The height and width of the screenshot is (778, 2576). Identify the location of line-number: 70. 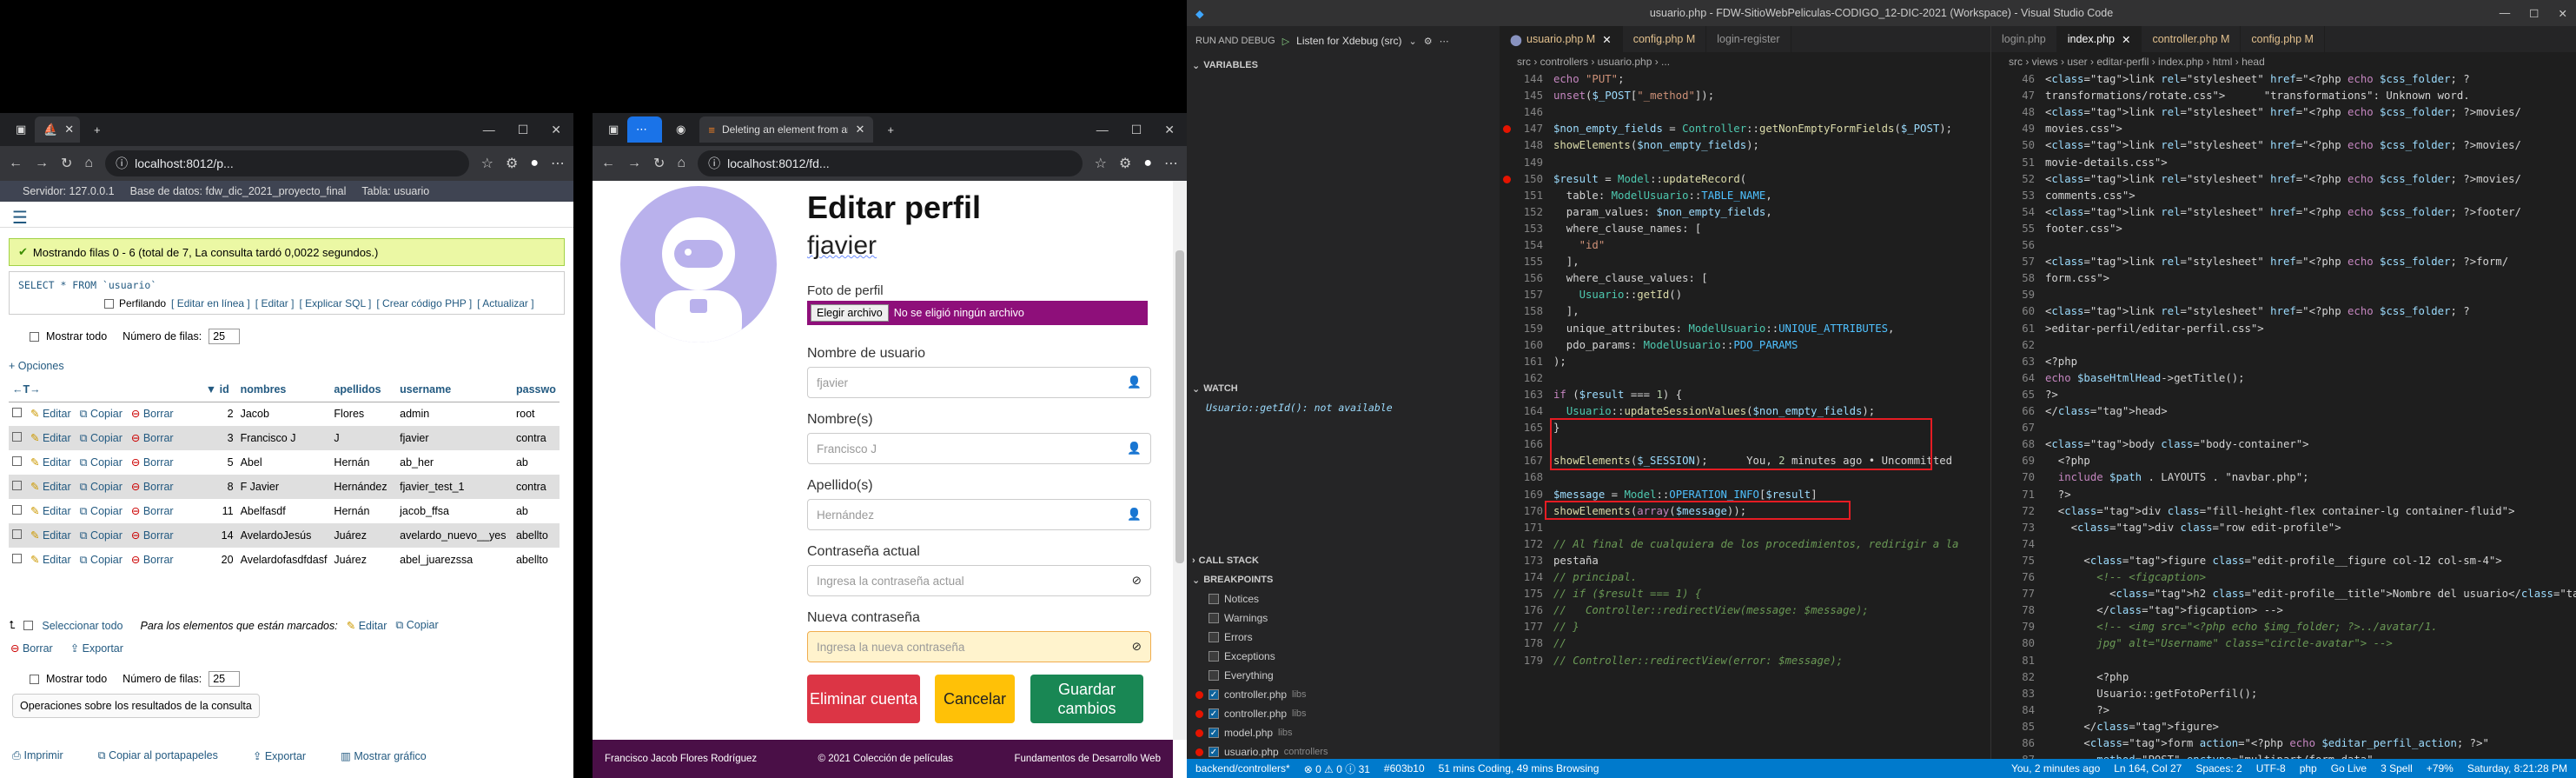
(2013, 478).